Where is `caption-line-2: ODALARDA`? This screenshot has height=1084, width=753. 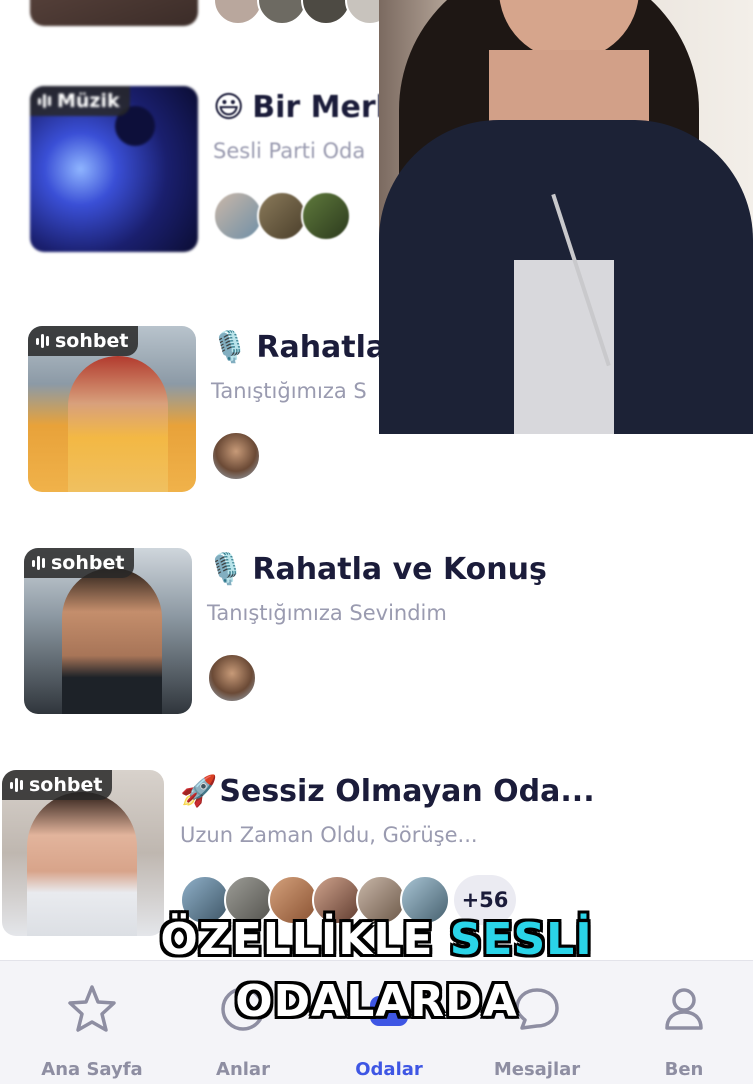 caption-line-2: ODALARDA is located at coordinates (376, 1001).